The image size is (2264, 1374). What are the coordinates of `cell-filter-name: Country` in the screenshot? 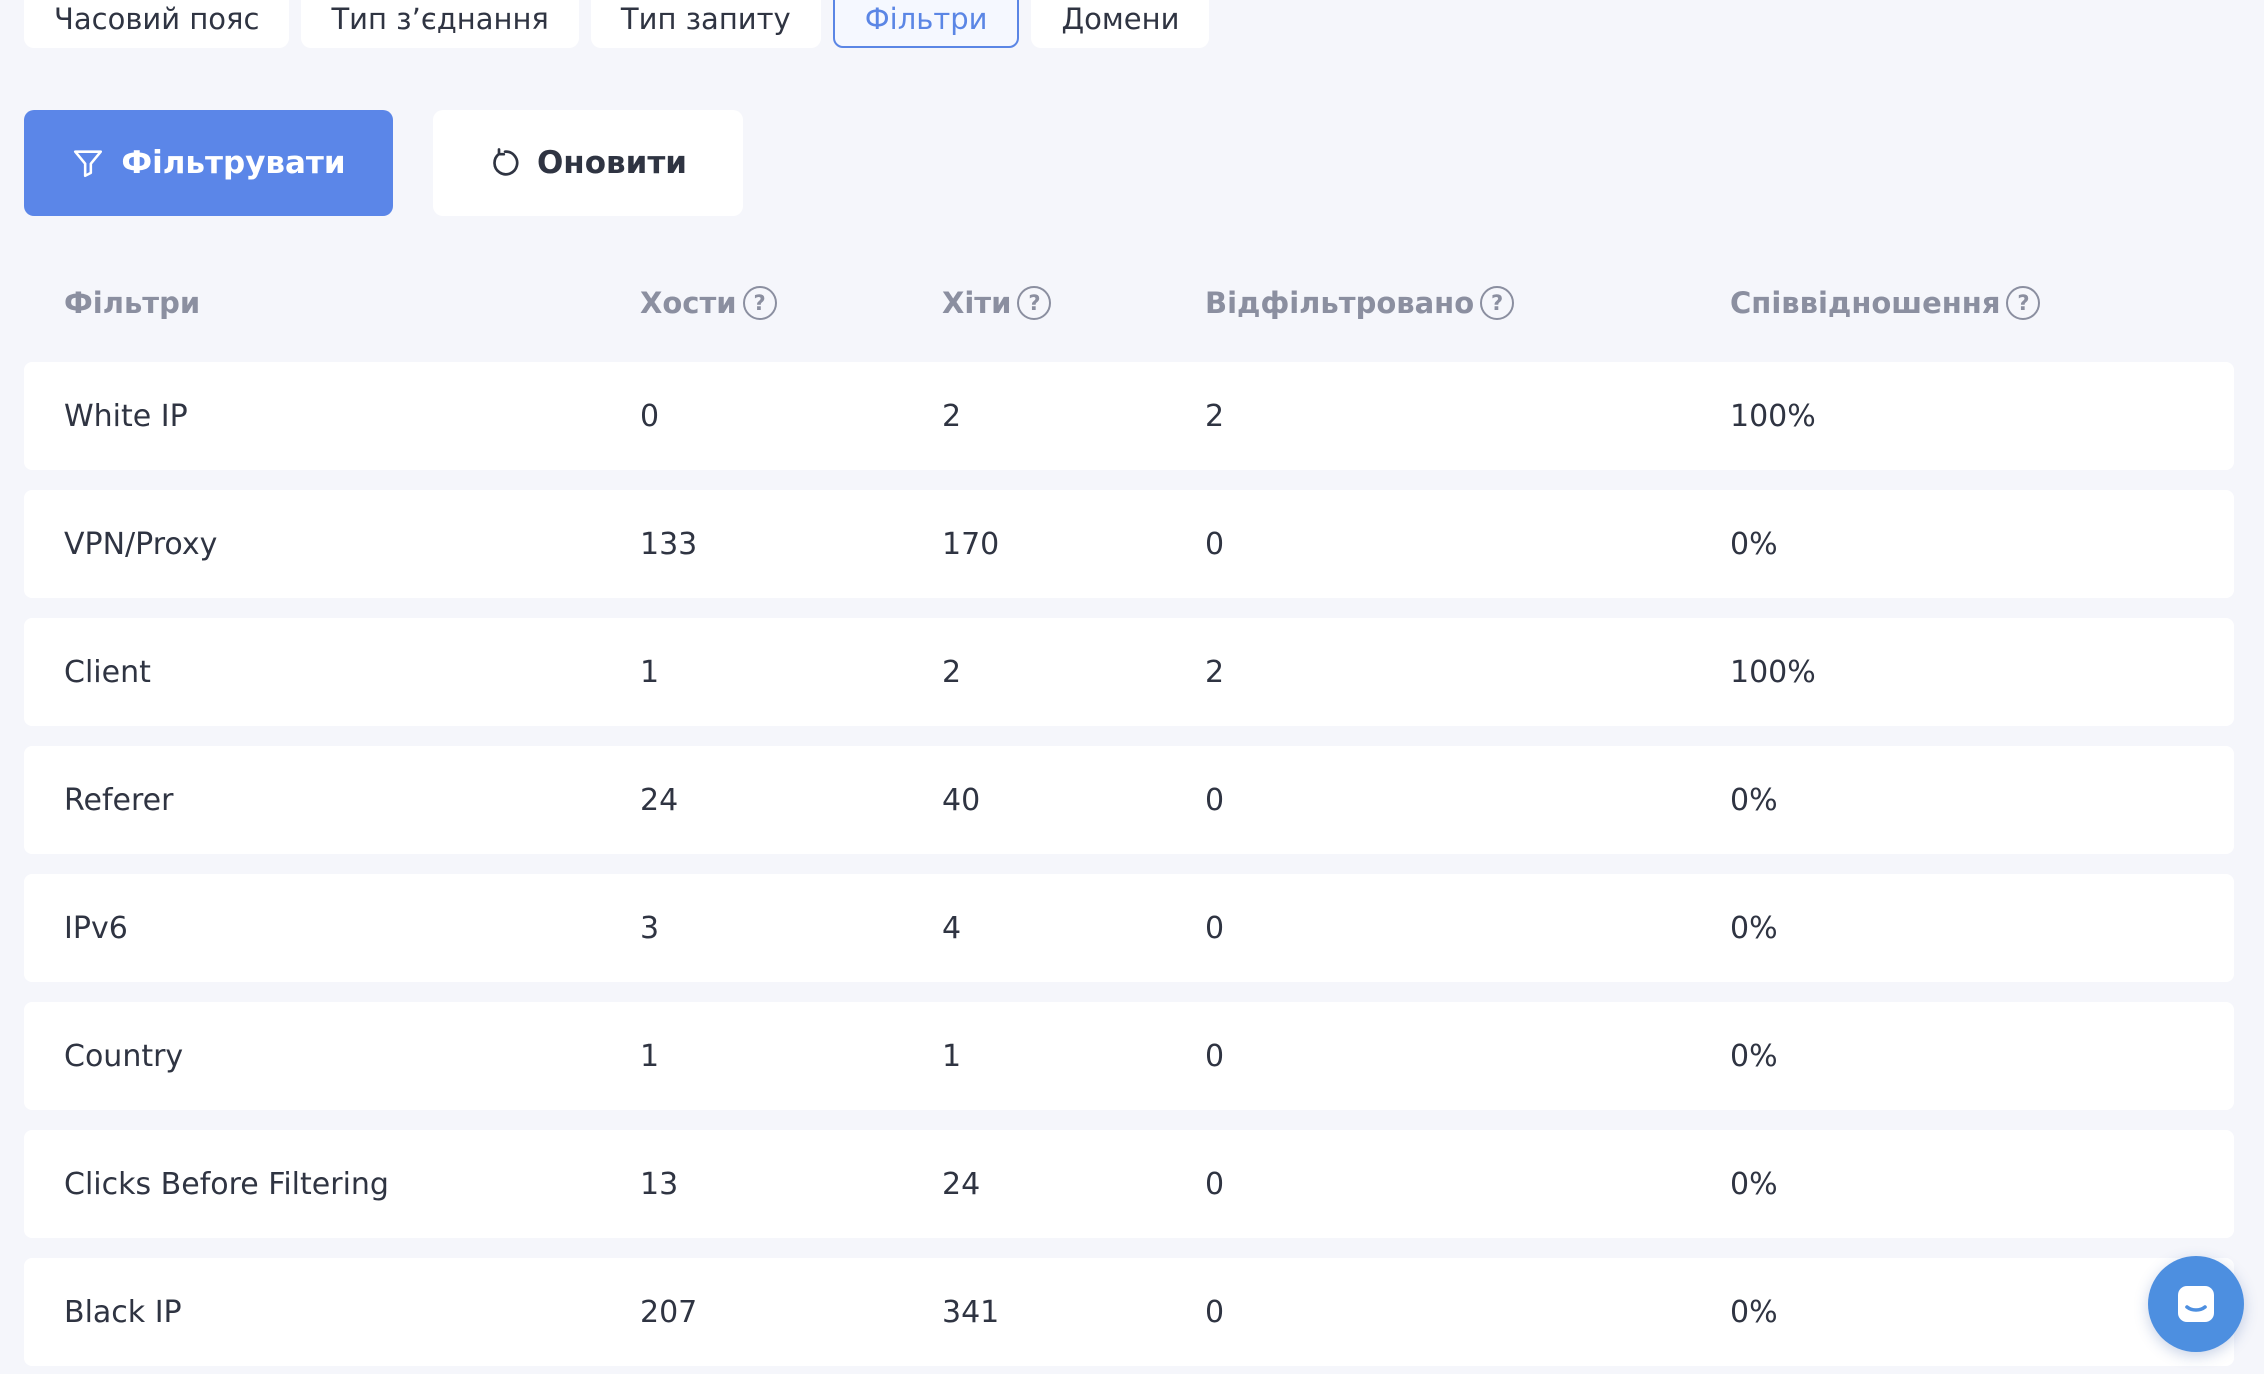 It's located at (124, 1056).